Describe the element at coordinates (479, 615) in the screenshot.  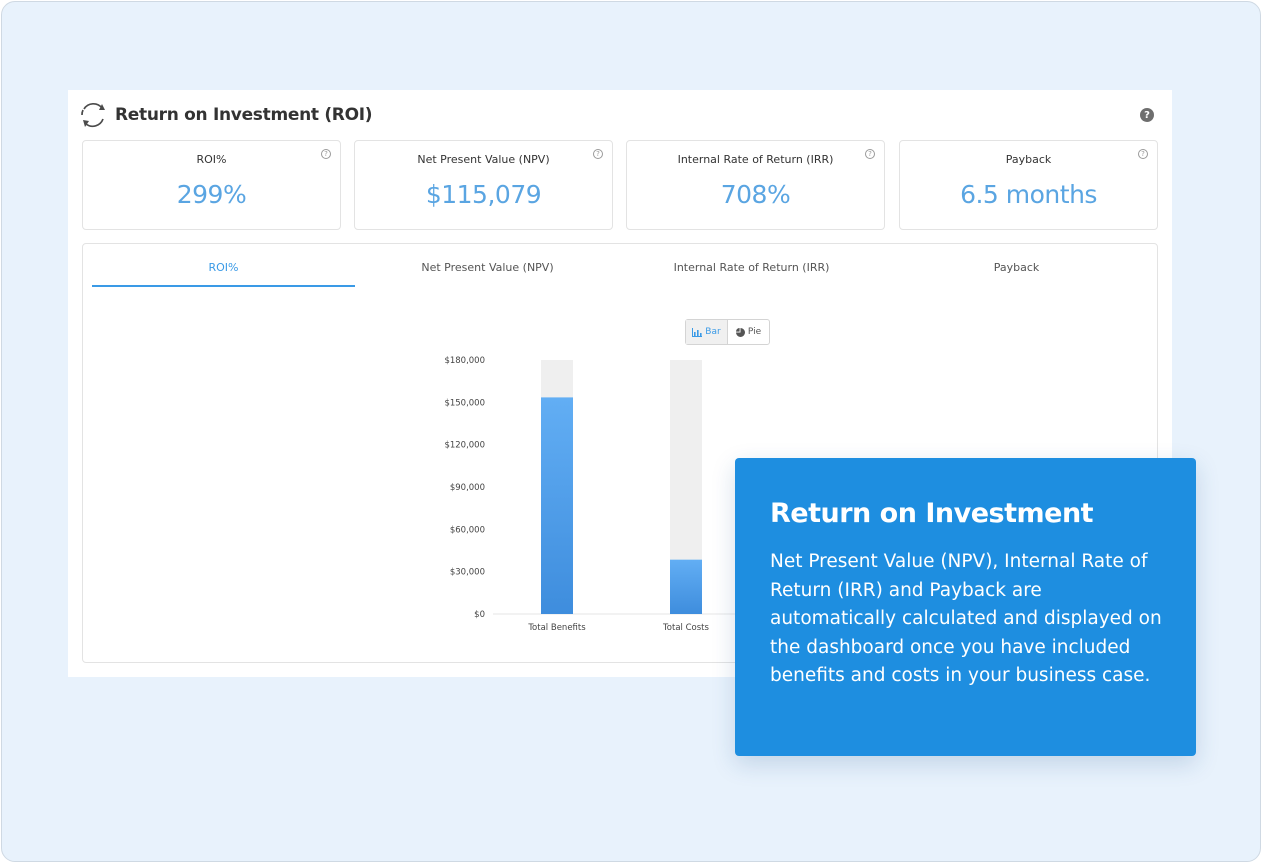
I see `y-tick-label: $0` at that location.